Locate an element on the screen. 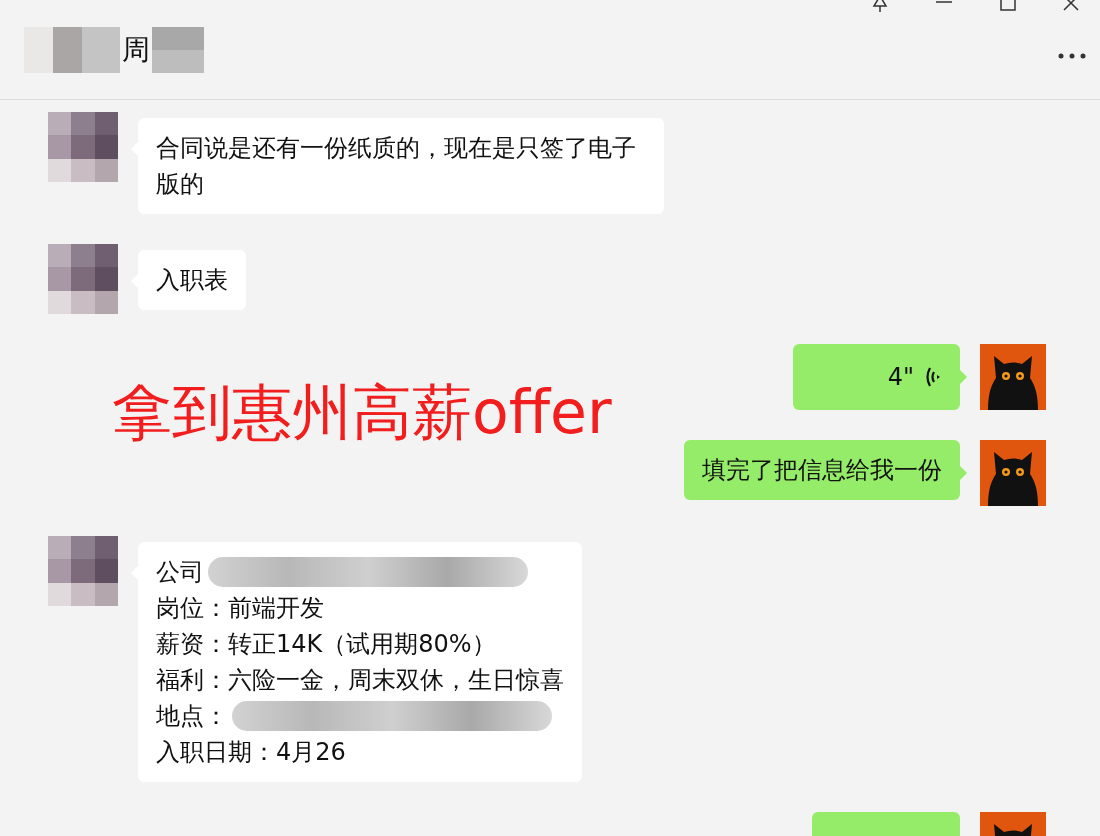 This screenshot has width=1100, height=836. message-text: 填完了把信息给我一份 is located at coordinates (822, 470).